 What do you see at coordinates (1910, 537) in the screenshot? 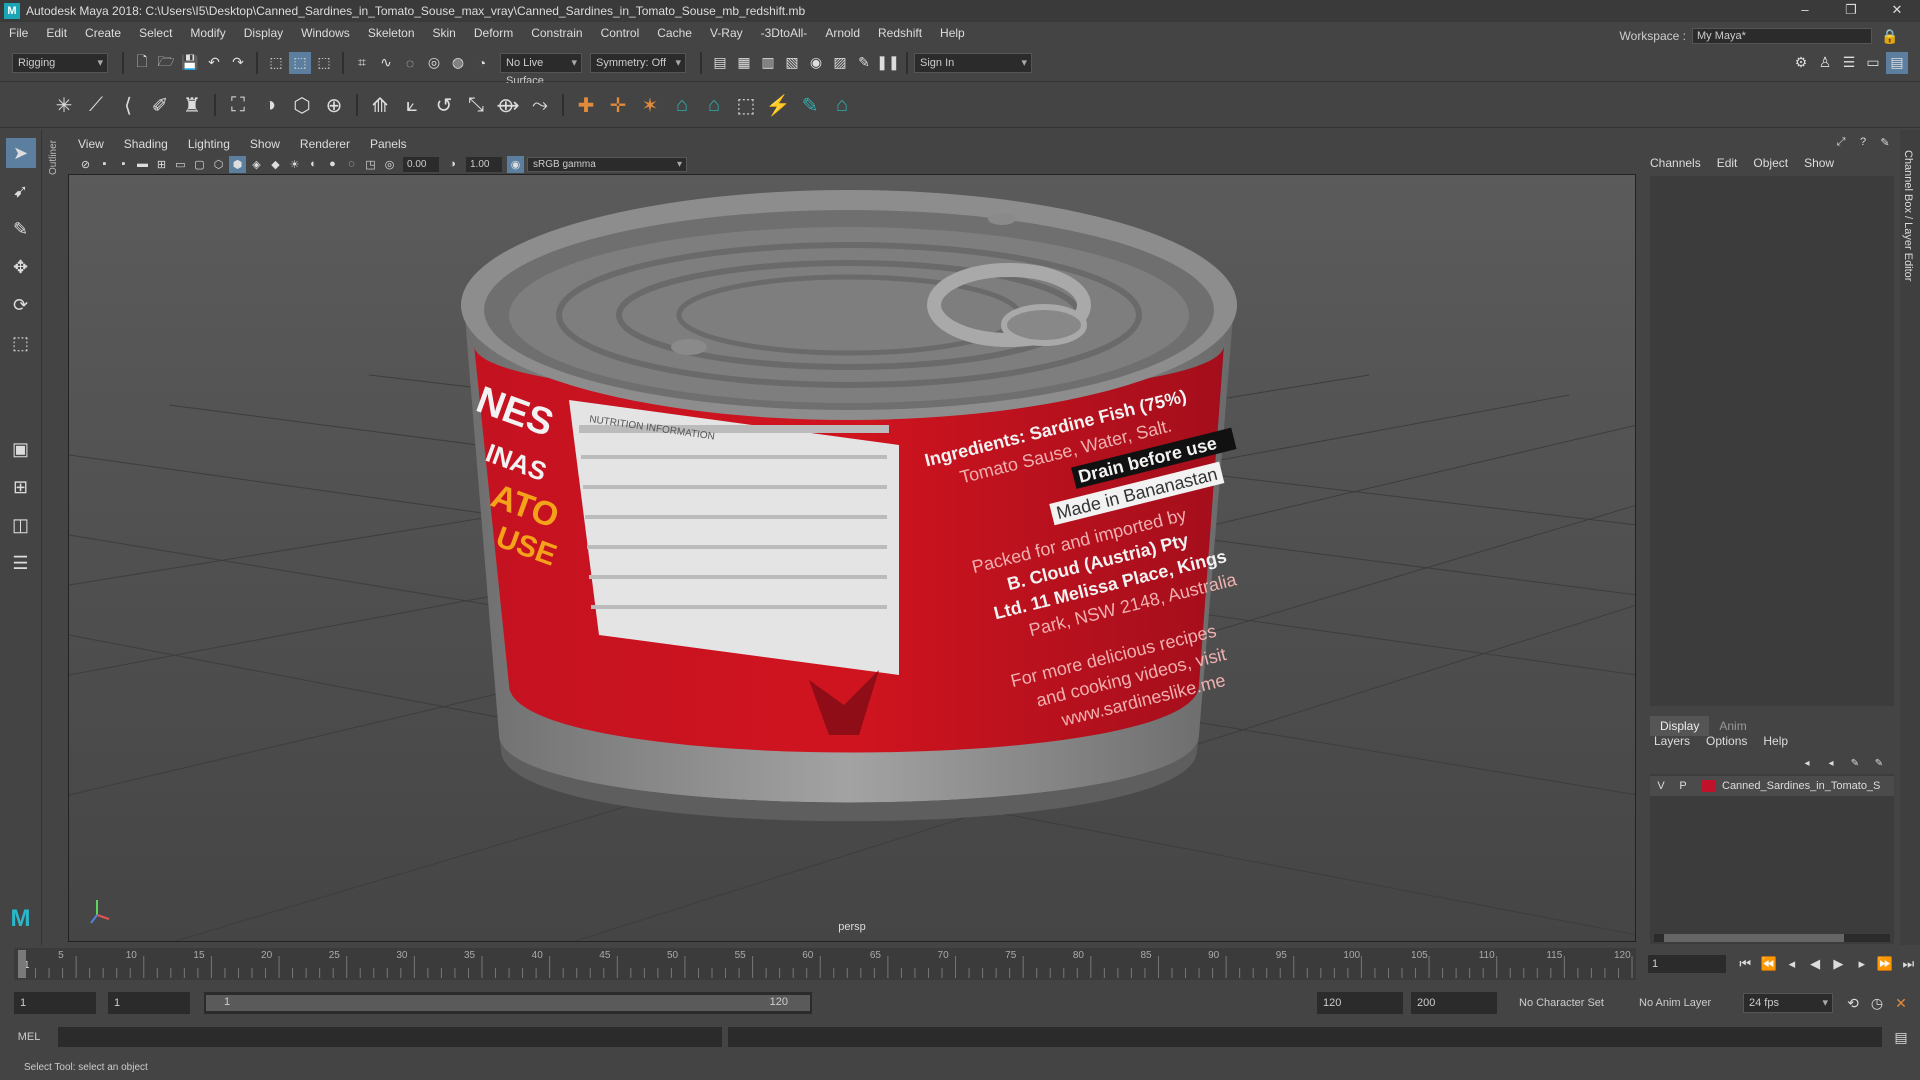
I see `channel-box-side-tab: Channel Box / Layer Editor` at bounding box center [1910, 537].